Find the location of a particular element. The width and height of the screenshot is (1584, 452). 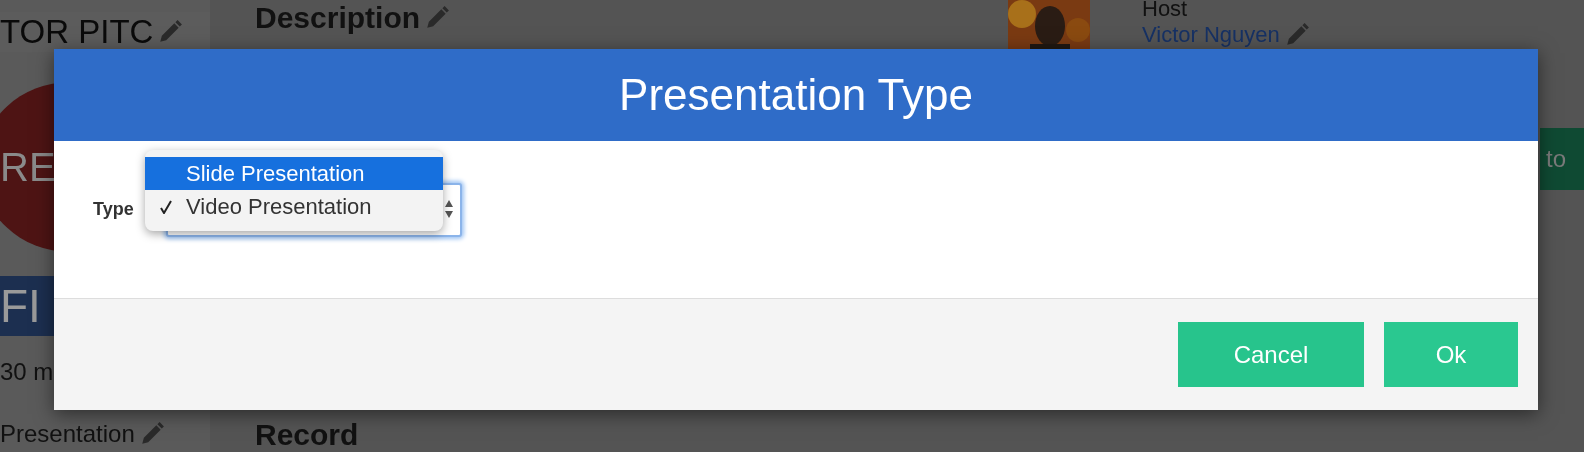

host-label: Host is located at coordinates (1165, 11).